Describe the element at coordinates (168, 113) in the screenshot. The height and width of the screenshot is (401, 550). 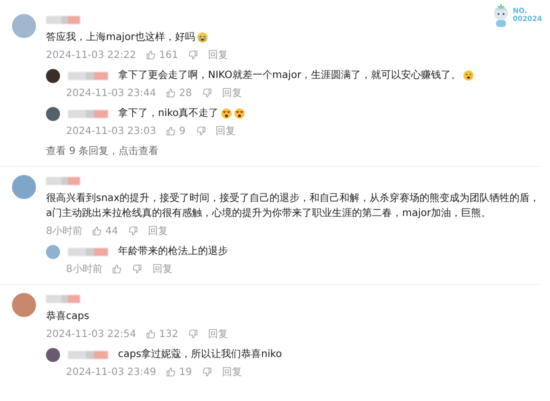
I see `reply-text: 拿下了，niko真不走了` at that location.